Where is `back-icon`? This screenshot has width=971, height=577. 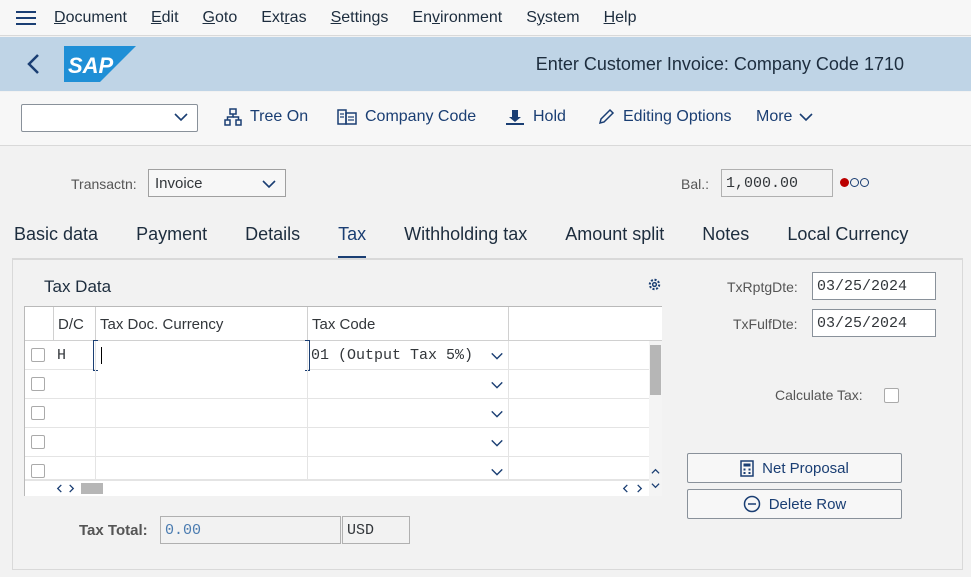 back-icon is located at coordinates (34, 64).